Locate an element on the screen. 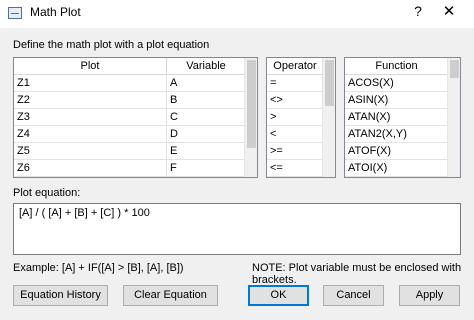  operator-cell: <= is located at coordinates (295, 168).